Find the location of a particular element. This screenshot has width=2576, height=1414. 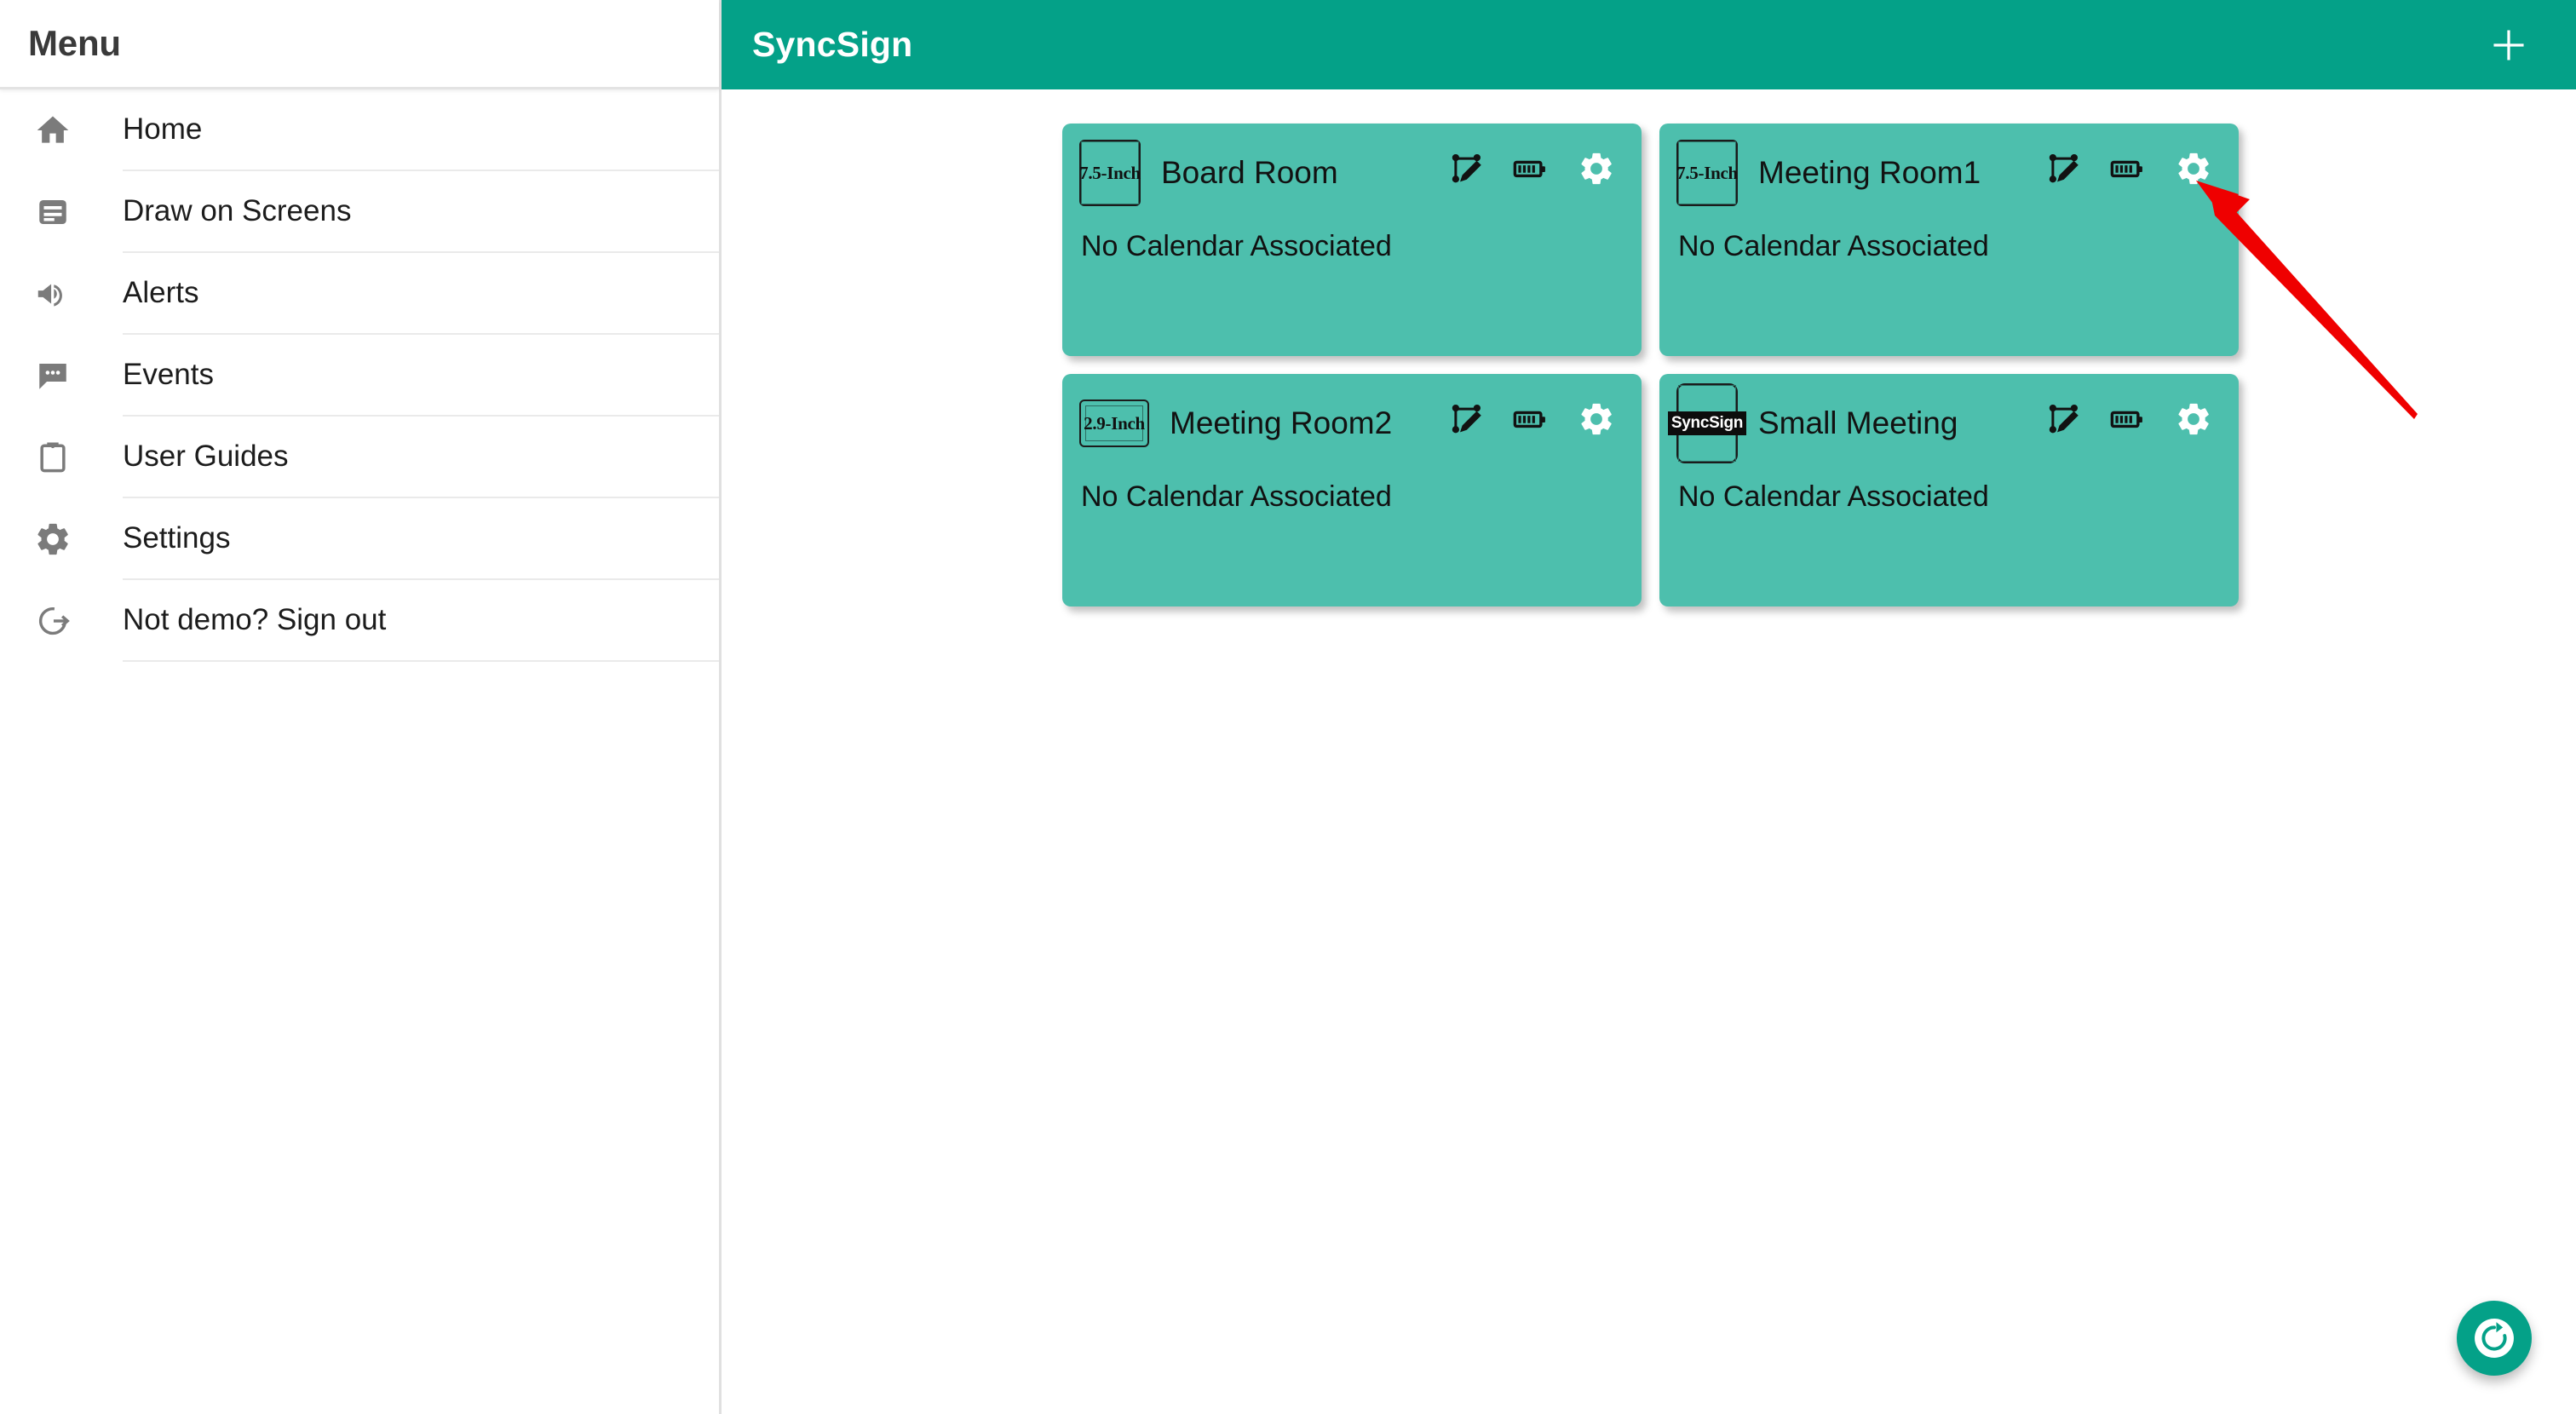

chat-icon is located at coordinates (53, 376).